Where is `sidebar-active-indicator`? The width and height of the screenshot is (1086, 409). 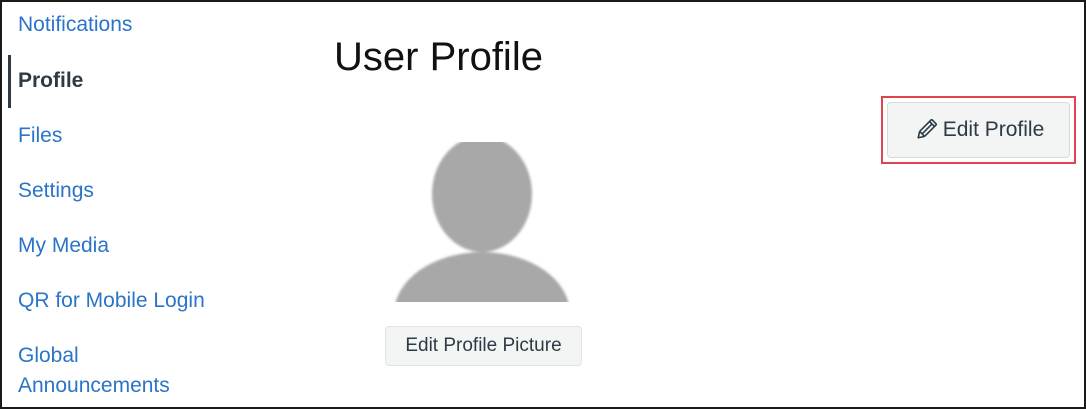 sidebar-active-indicator is located at coordinates (9, 81).